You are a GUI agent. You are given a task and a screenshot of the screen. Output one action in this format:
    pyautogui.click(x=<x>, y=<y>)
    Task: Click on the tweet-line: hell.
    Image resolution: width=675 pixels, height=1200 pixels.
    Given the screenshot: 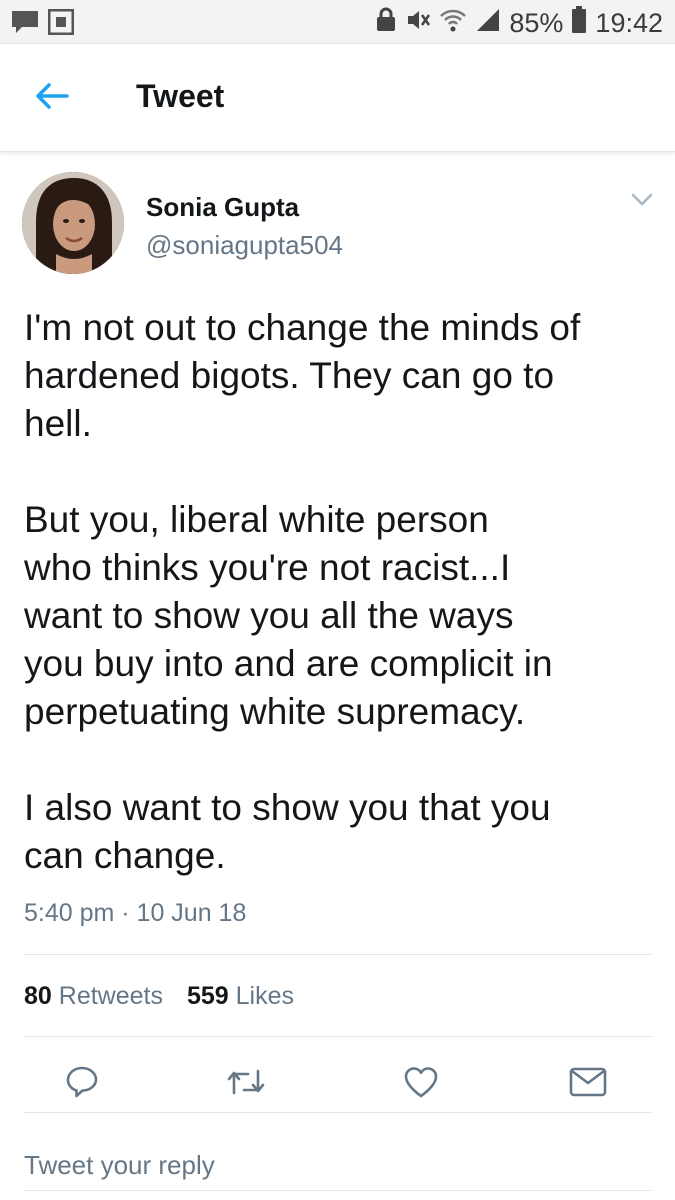 What is the action you would take?
    pyautogui.click(x=58, y=423)
    